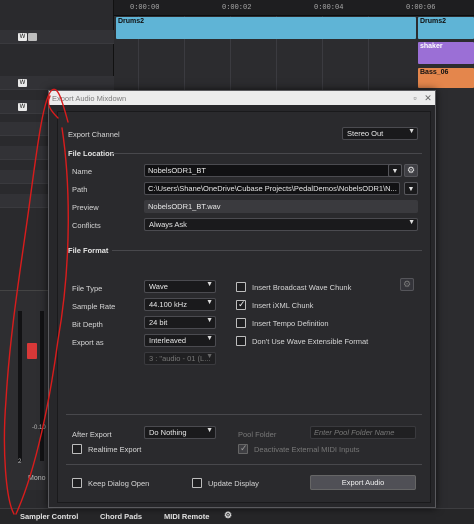 This screenshot has width=474, height=524. What do you see at coordinates (32, 37) in the screenshot?
I see `track-toggle-button` at bounding box center [32, 37].